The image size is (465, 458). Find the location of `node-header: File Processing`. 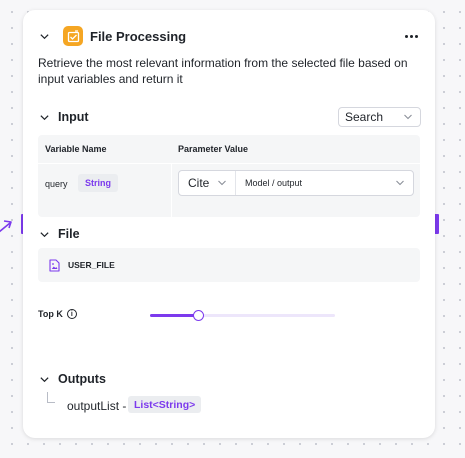

node-header: File Processing is located at coordinates (229, 36).